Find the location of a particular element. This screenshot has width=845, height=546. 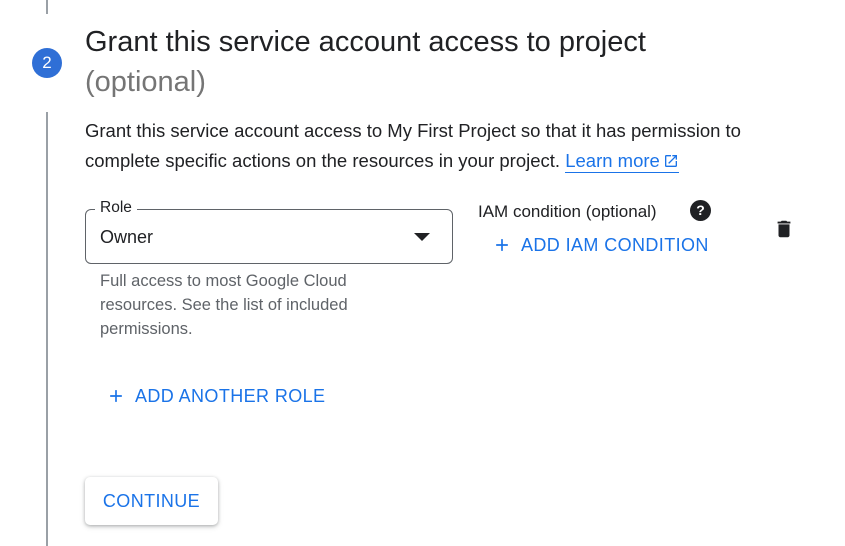

learn-more-label: Learn more is located at coordinates (612, 160).